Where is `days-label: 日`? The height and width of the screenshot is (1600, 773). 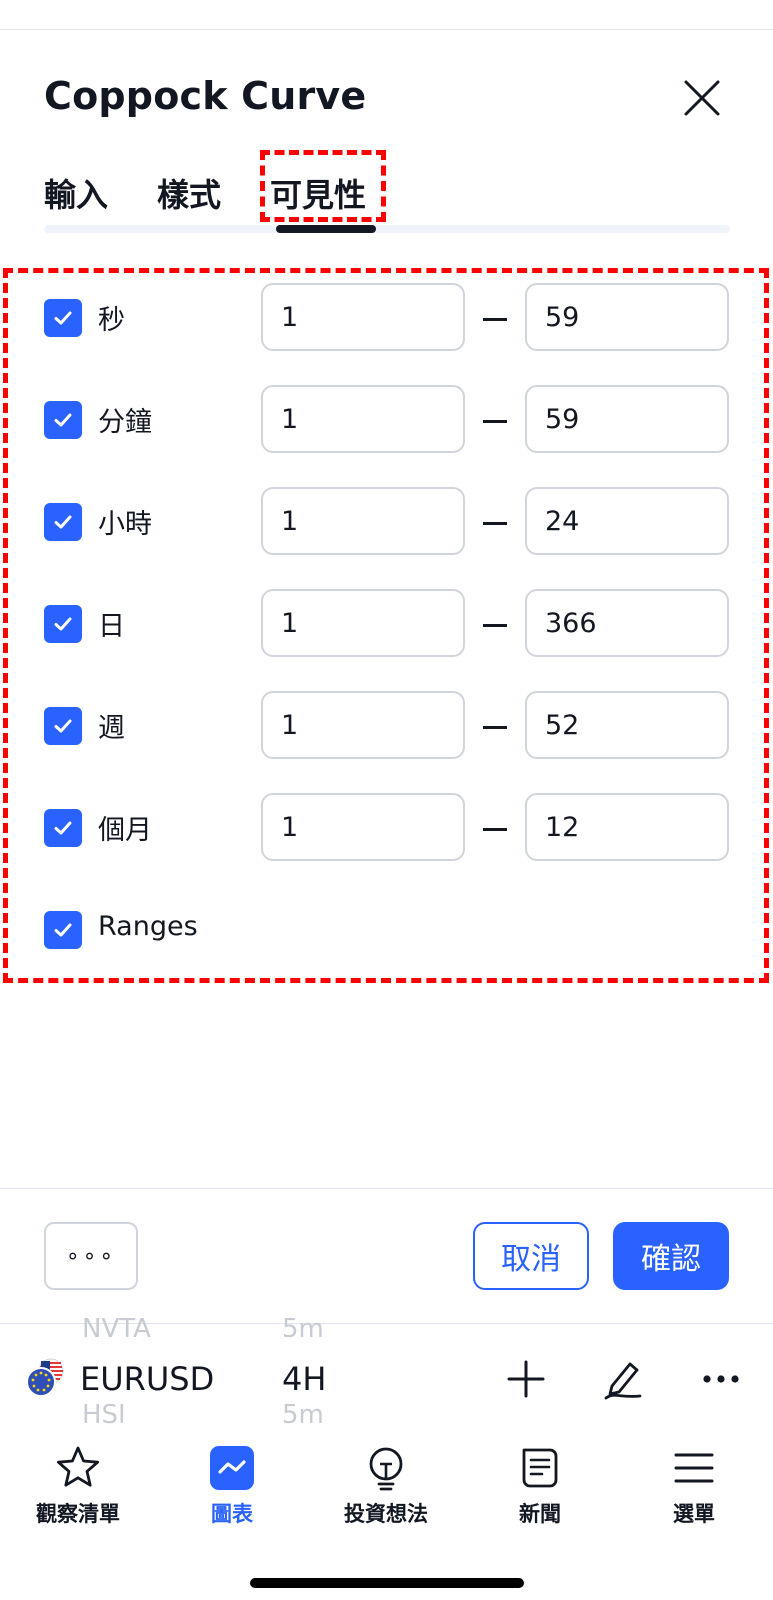 days-label: 日 is located at coordinates (111, 626).